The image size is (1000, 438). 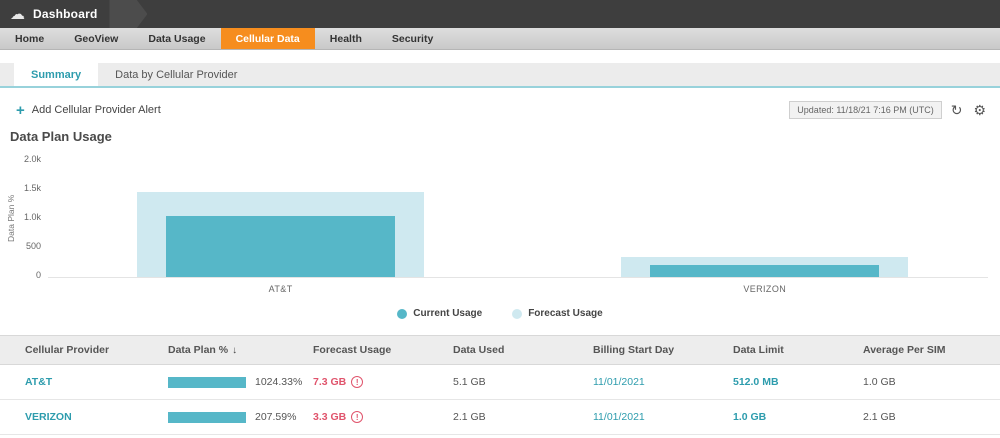 What do you see at coordinates (655, 350) in the screenshot?
I see `column-header-billing-start-day: Billing Start Day` at bounding box center [655, 350].